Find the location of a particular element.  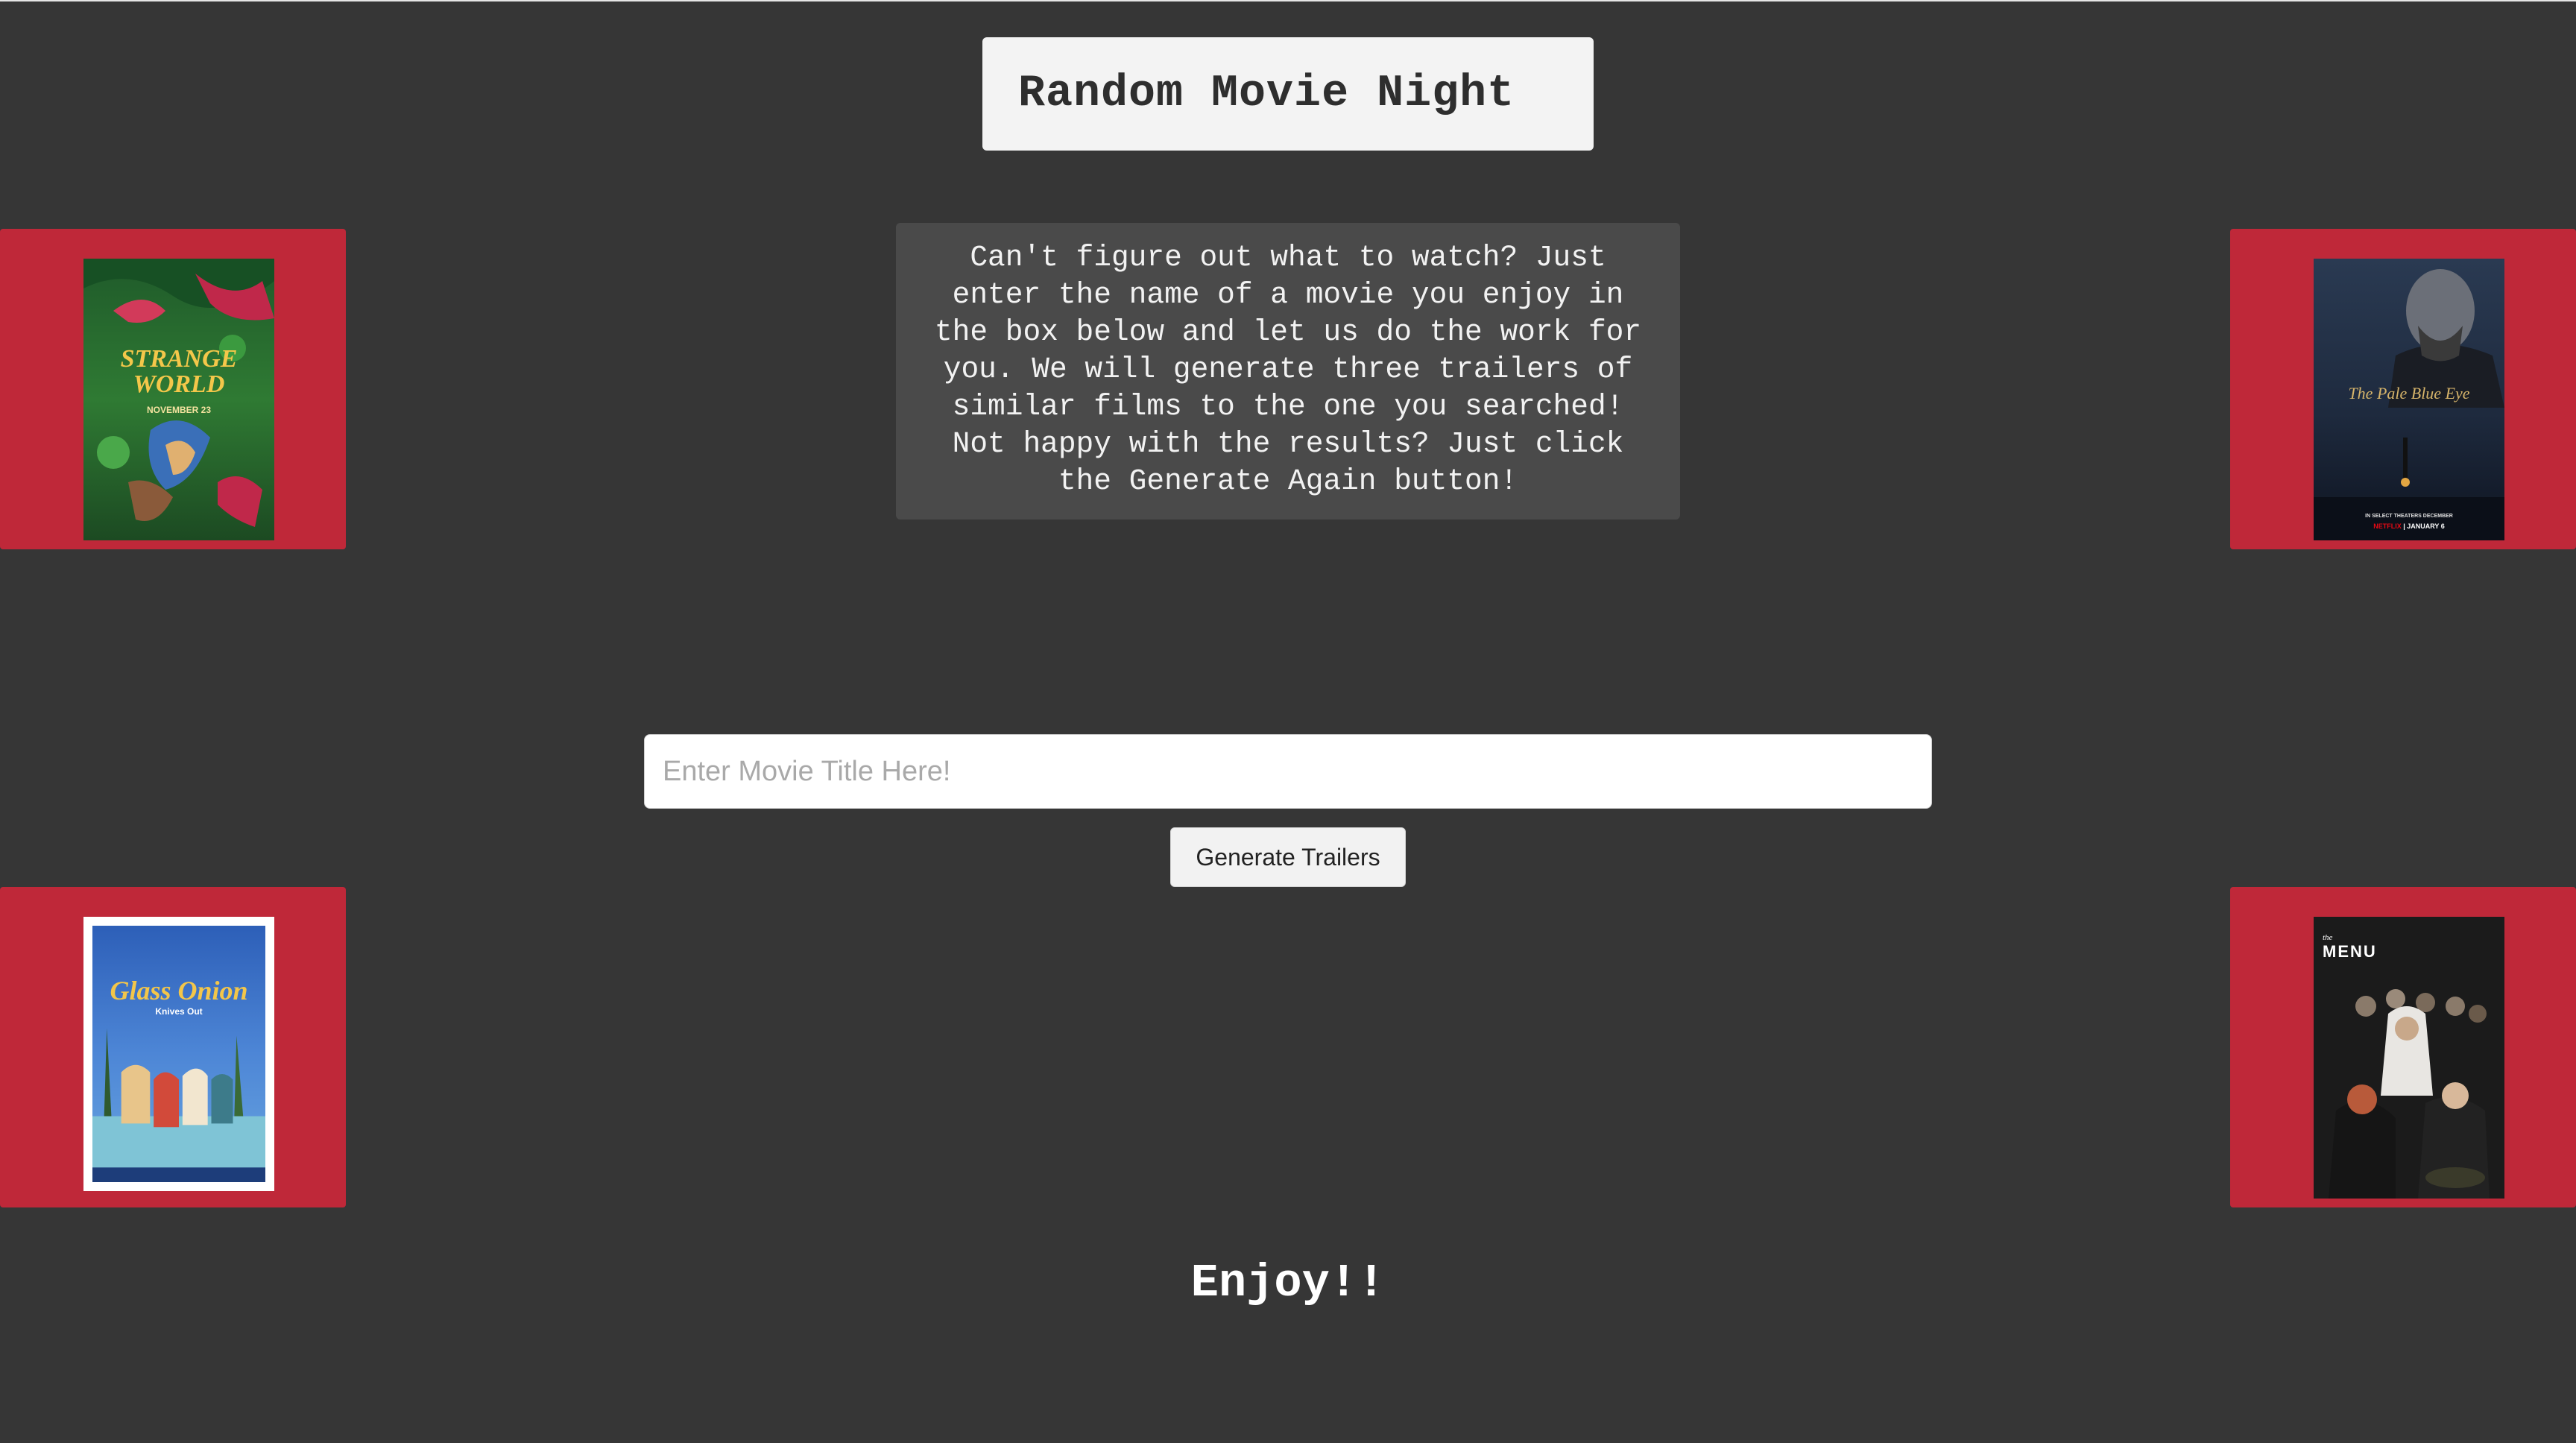

poster-strange-world-title: STRANGE WORLD is located at coordinates (179, 371).